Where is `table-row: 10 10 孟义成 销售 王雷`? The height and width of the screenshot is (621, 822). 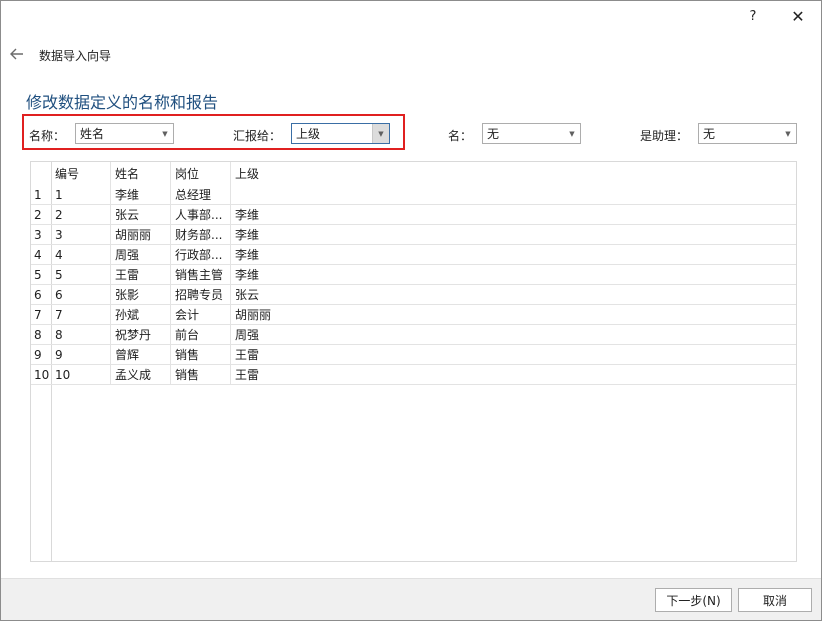 table-row: 10 10 孟义成 销售 王雷 is located at coordinates (413, 375).